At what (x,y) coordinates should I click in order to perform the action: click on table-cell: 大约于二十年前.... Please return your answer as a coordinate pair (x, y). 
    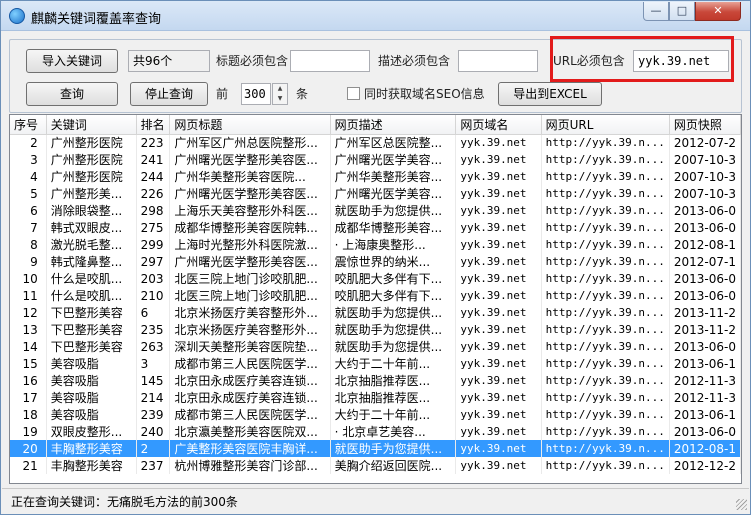
    Looking at the image, I should click on (393, 414).